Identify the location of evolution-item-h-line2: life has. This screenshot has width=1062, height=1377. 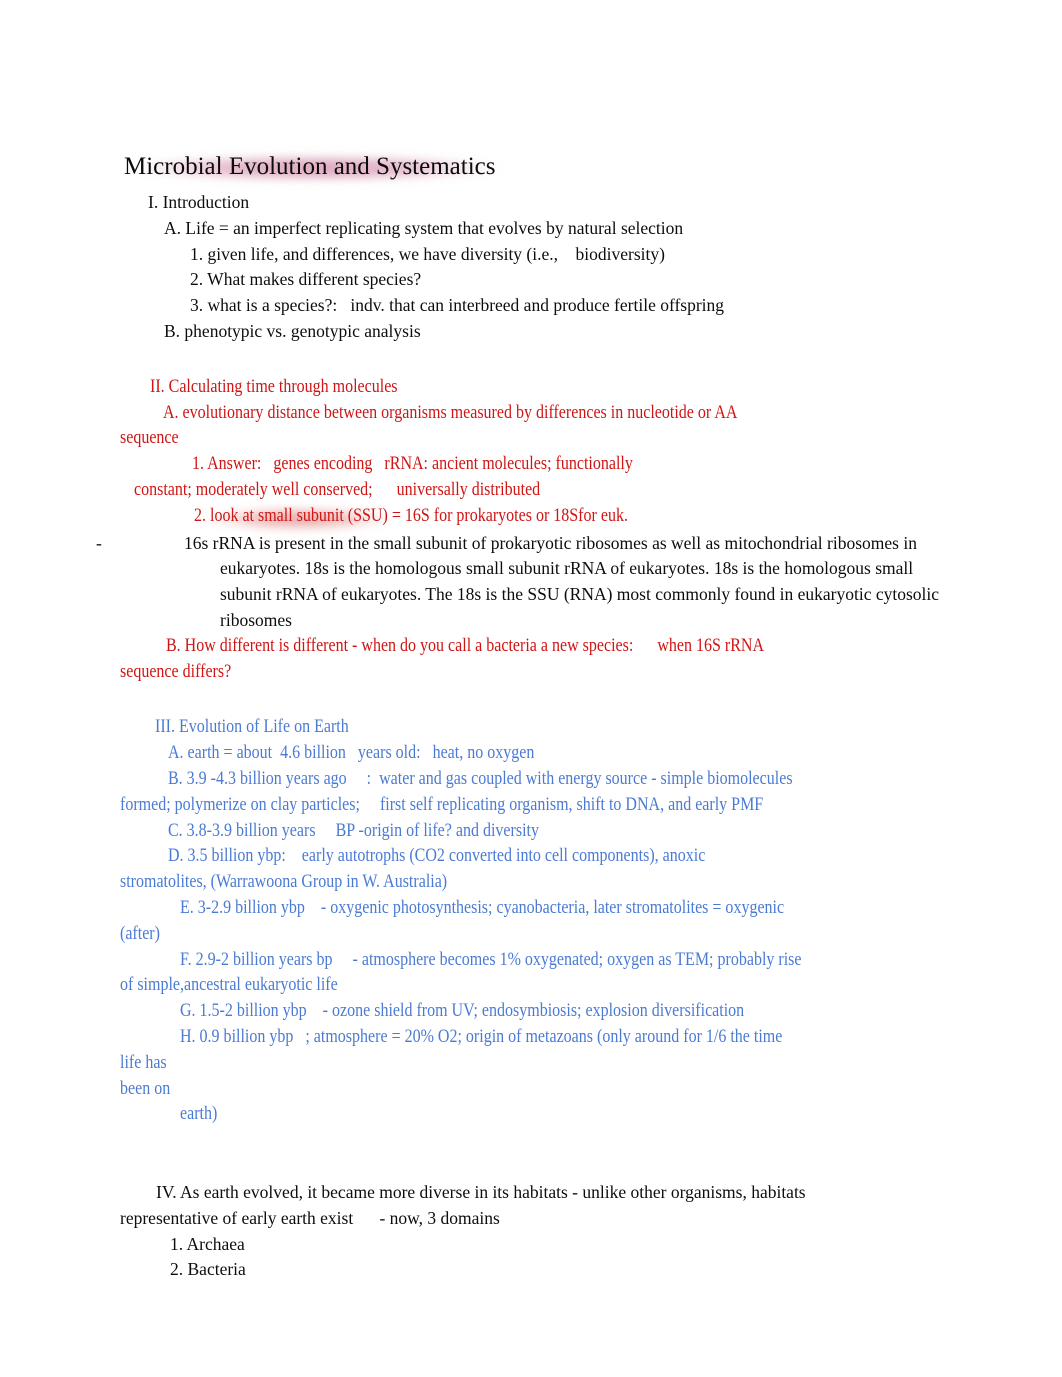
(143, 1062).